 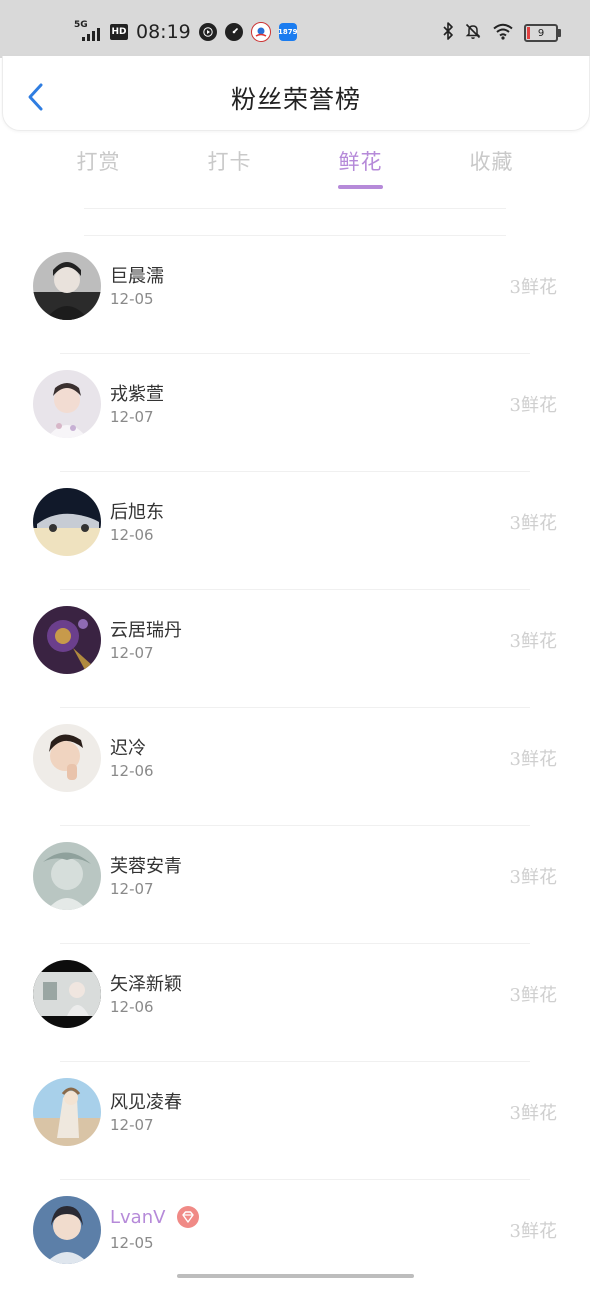 I want to click on battery-level-fill, so click(x=528, y=33).